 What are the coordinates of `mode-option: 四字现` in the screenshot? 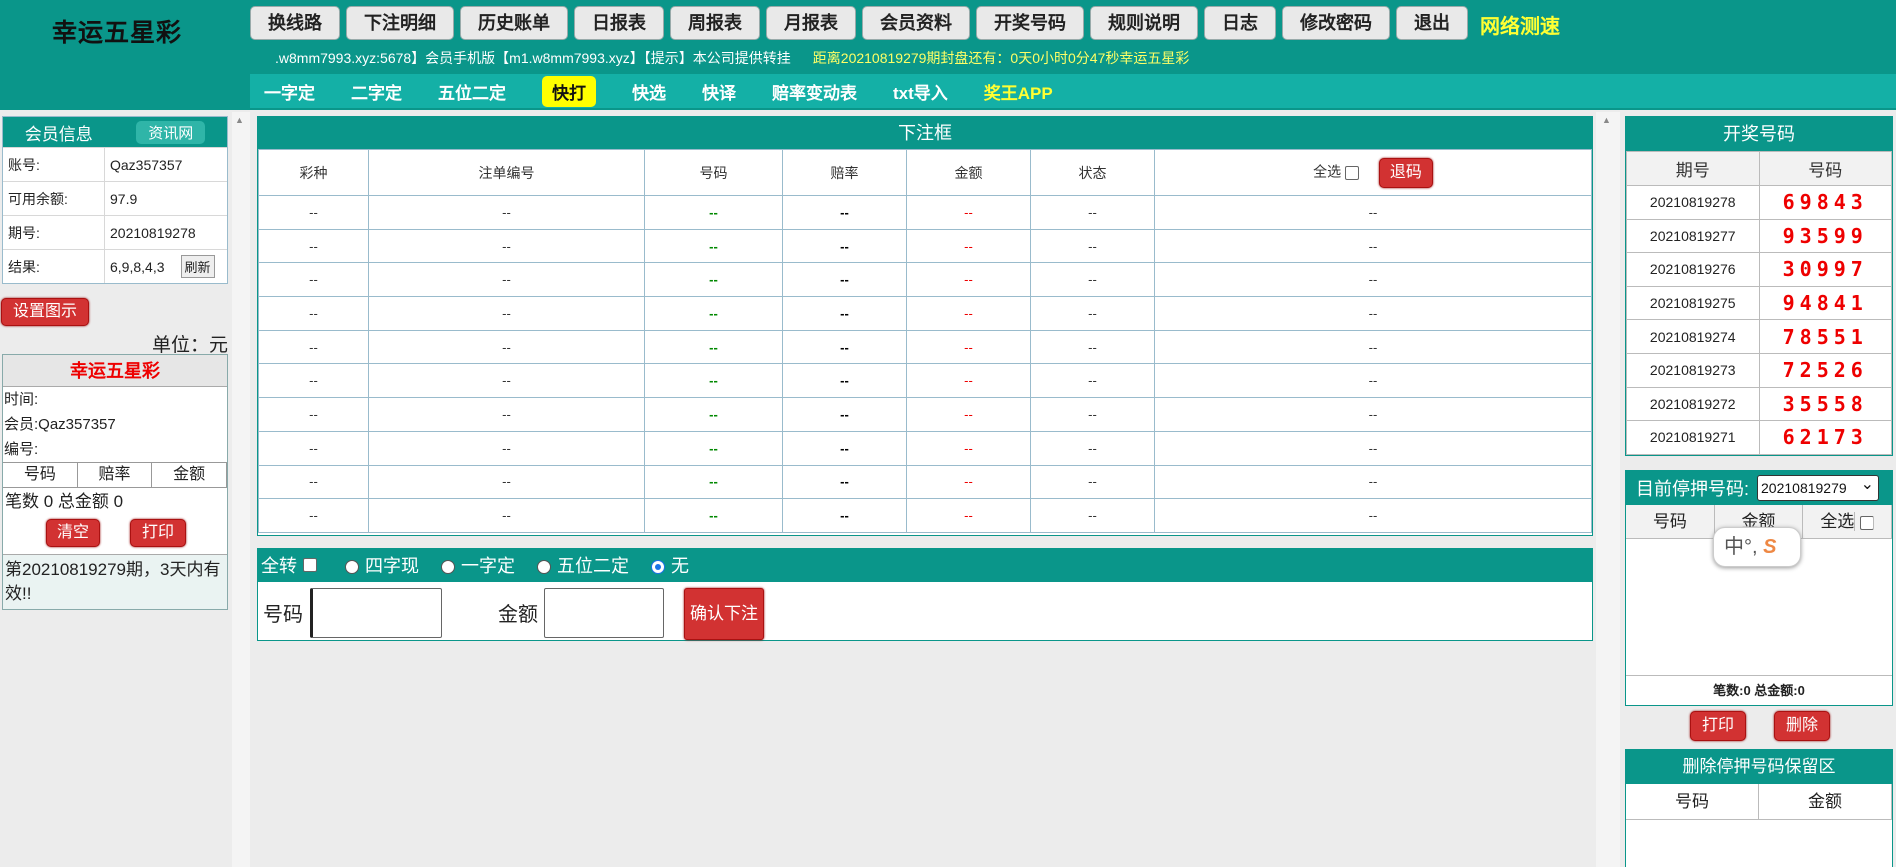 It's located at (382, 565).